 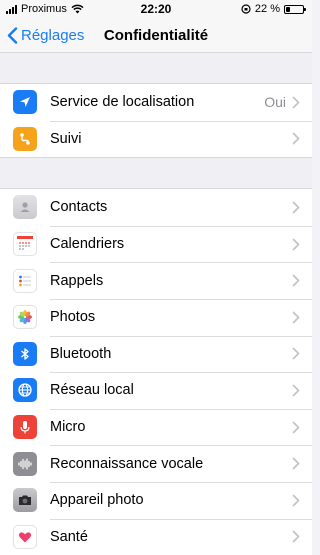 I want to click on tracking-icon, so click(x=25, y=138).